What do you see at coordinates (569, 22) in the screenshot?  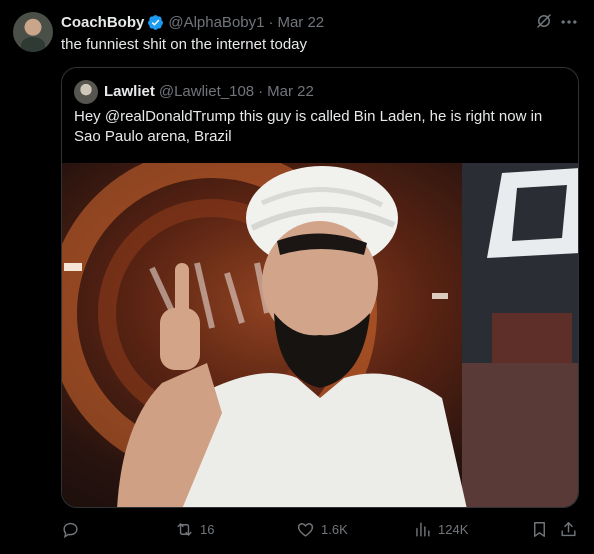 I see `more-icon` at bounding box center [569, 22].